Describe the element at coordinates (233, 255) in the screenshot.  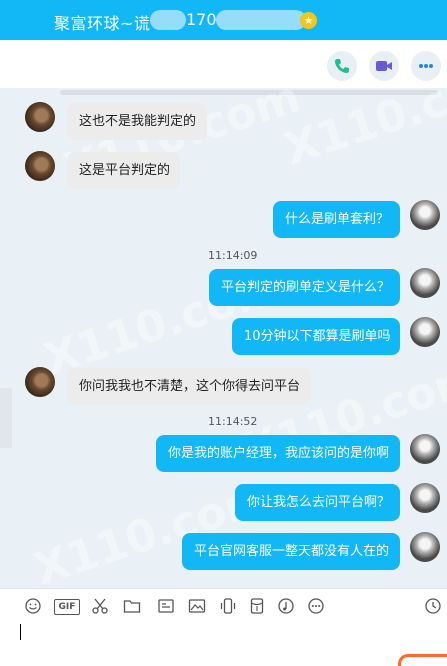
I see `timestamp: 11:14:09` at that location.